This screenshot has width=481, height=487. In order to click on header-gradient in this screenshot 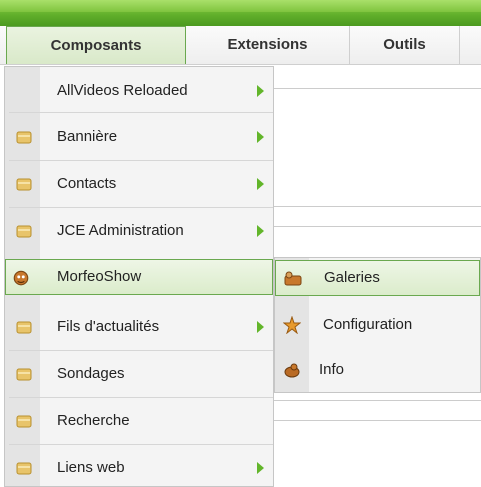, I will do `click(240, 6)`.